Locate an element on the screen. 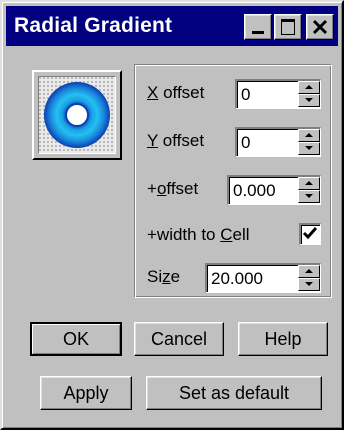  plus-offset-spinner is located at coordinates (309, 190).